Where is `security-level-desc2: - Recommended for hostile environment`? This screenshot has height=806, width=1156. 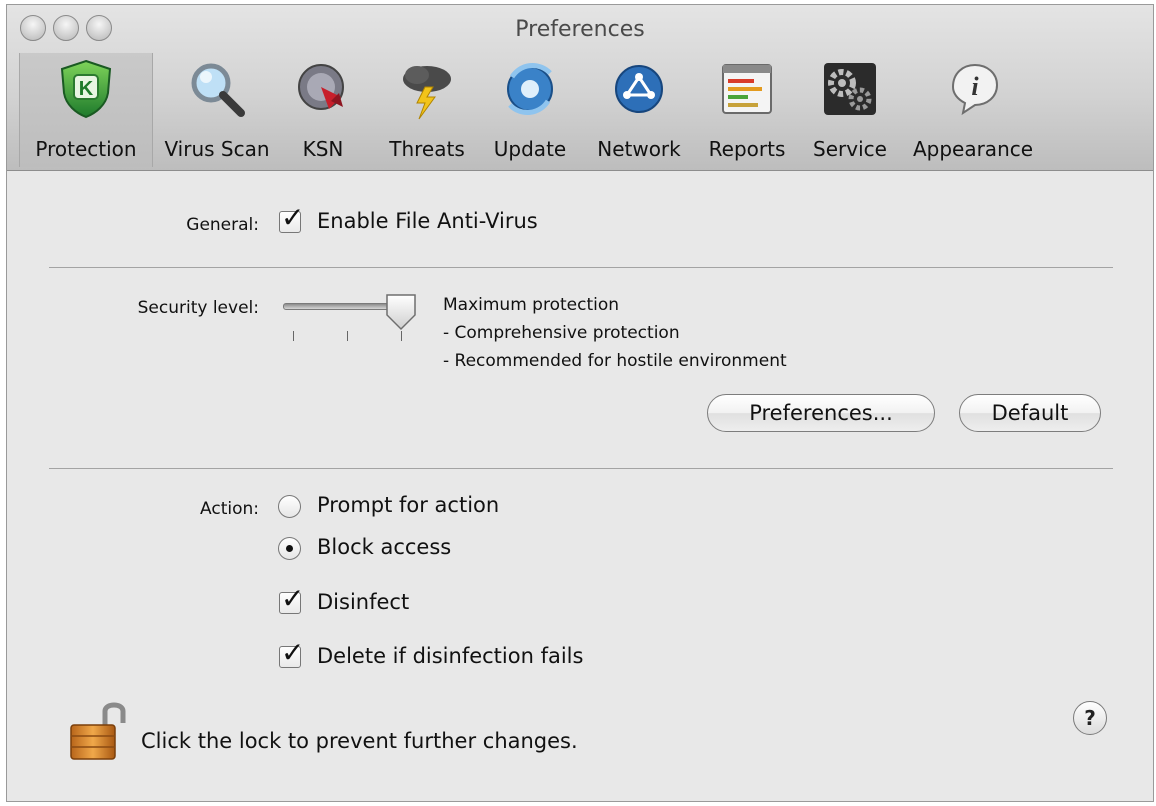
security-level-desc2: - Recommended for hostile environment is located at coordinates (615, 361).